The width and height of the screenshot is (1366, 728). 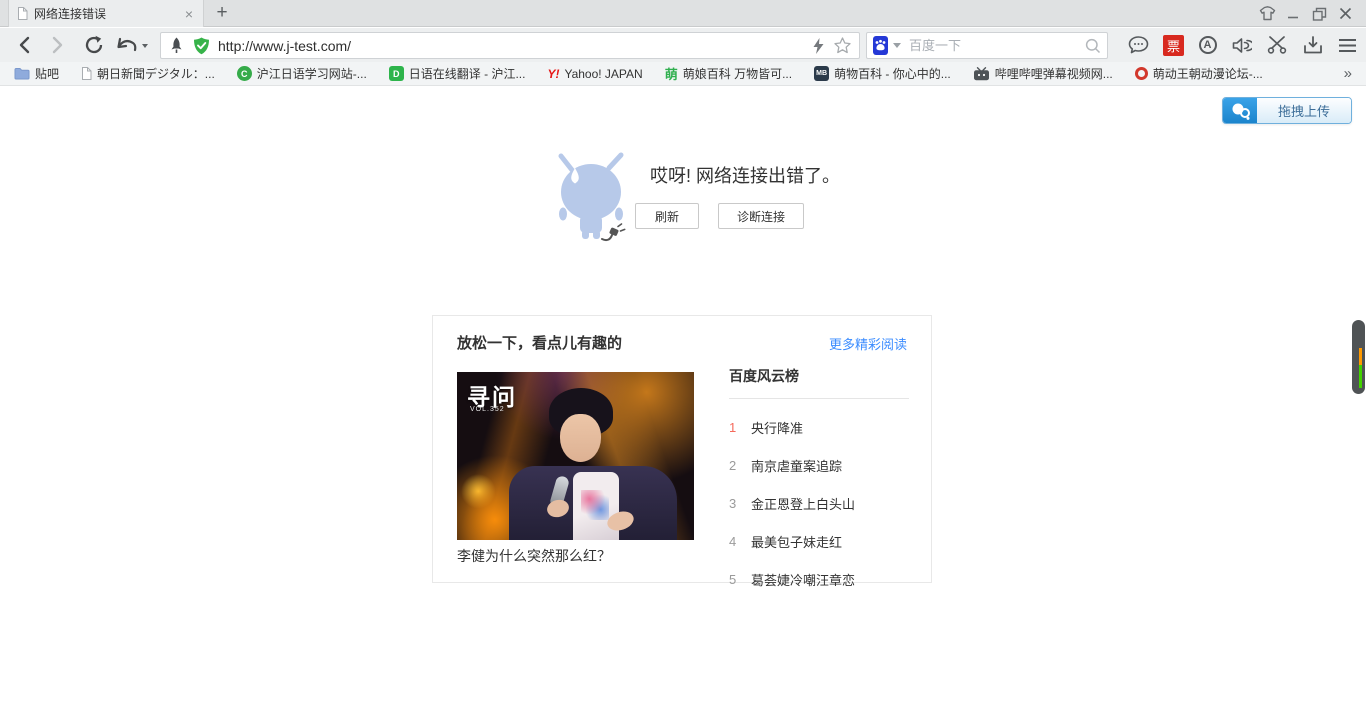 I want to click on download-icon, so click(x=1312, y=45).